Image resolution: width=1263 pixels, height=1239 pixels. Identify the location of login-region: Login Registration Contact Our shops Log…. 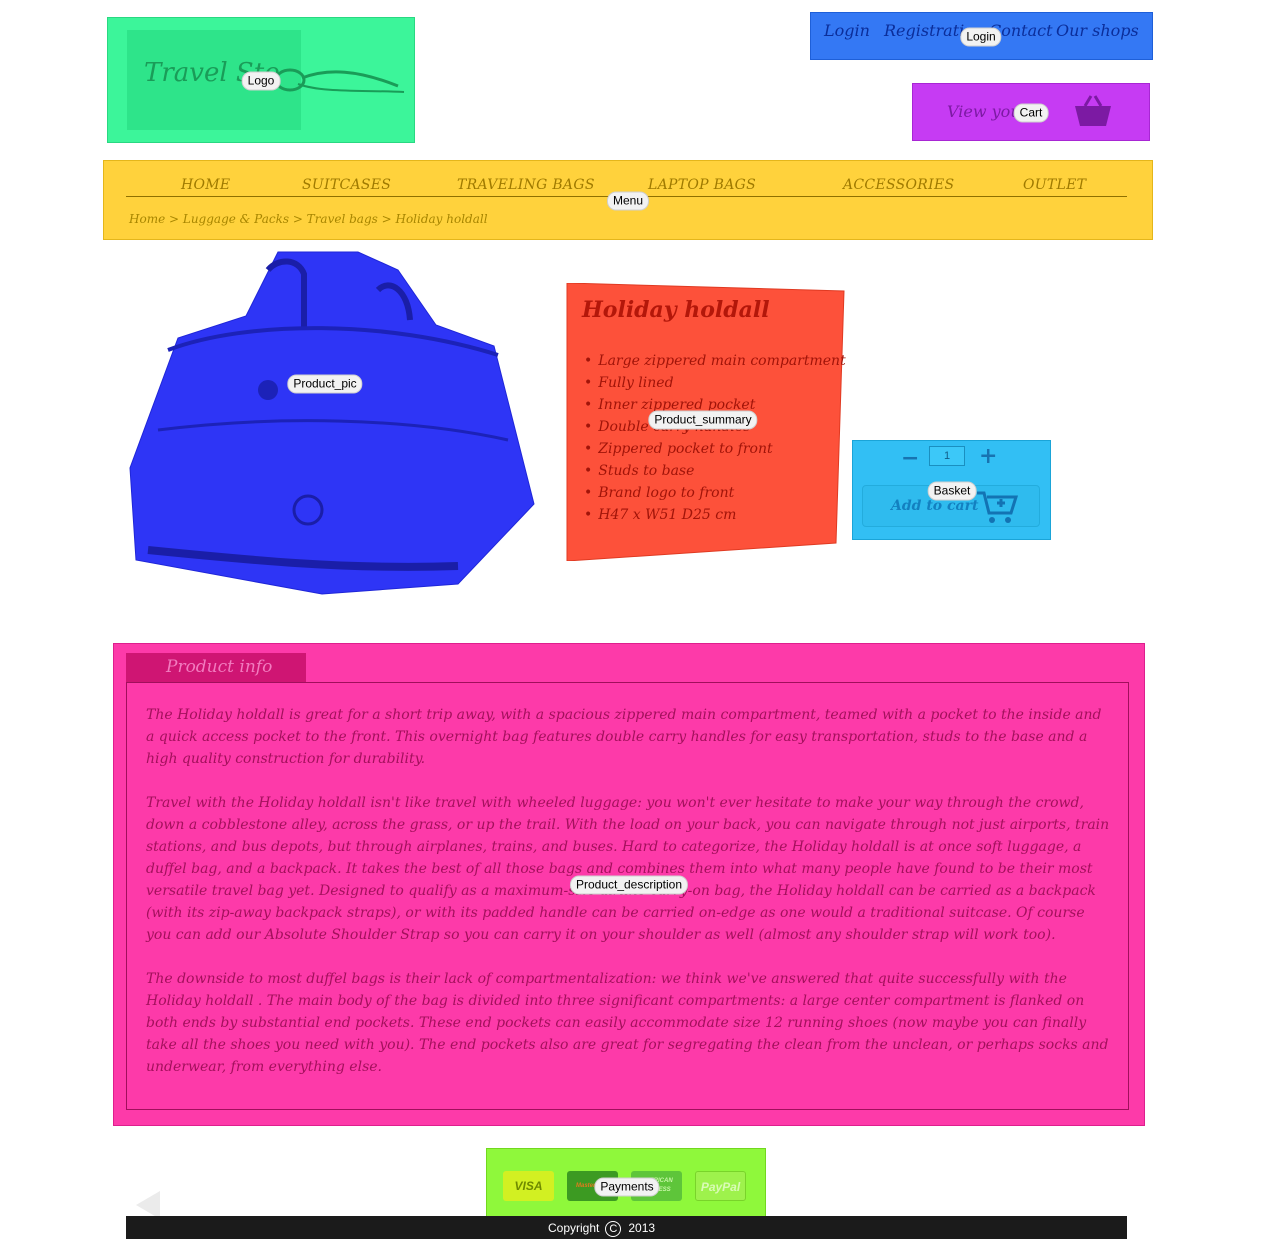
(981, 36).